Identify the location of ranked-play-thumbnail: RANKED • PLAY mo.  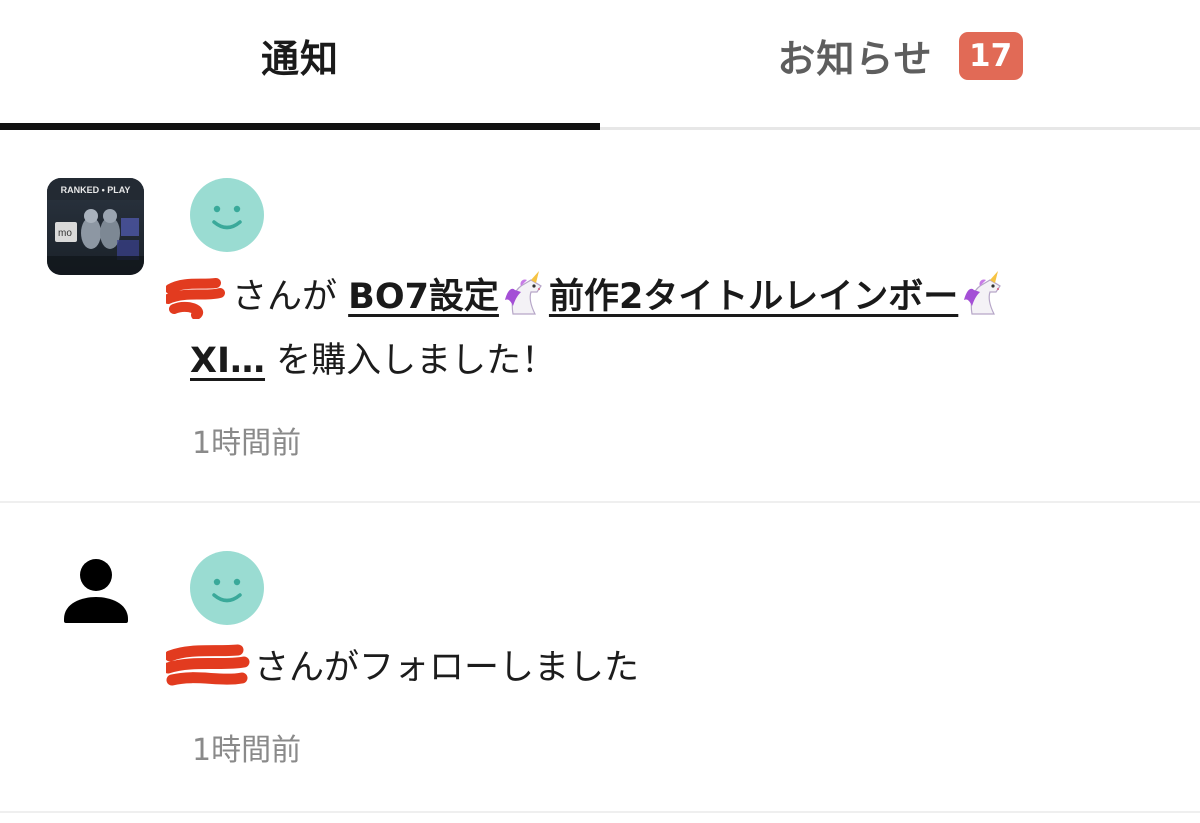
(95, 226).